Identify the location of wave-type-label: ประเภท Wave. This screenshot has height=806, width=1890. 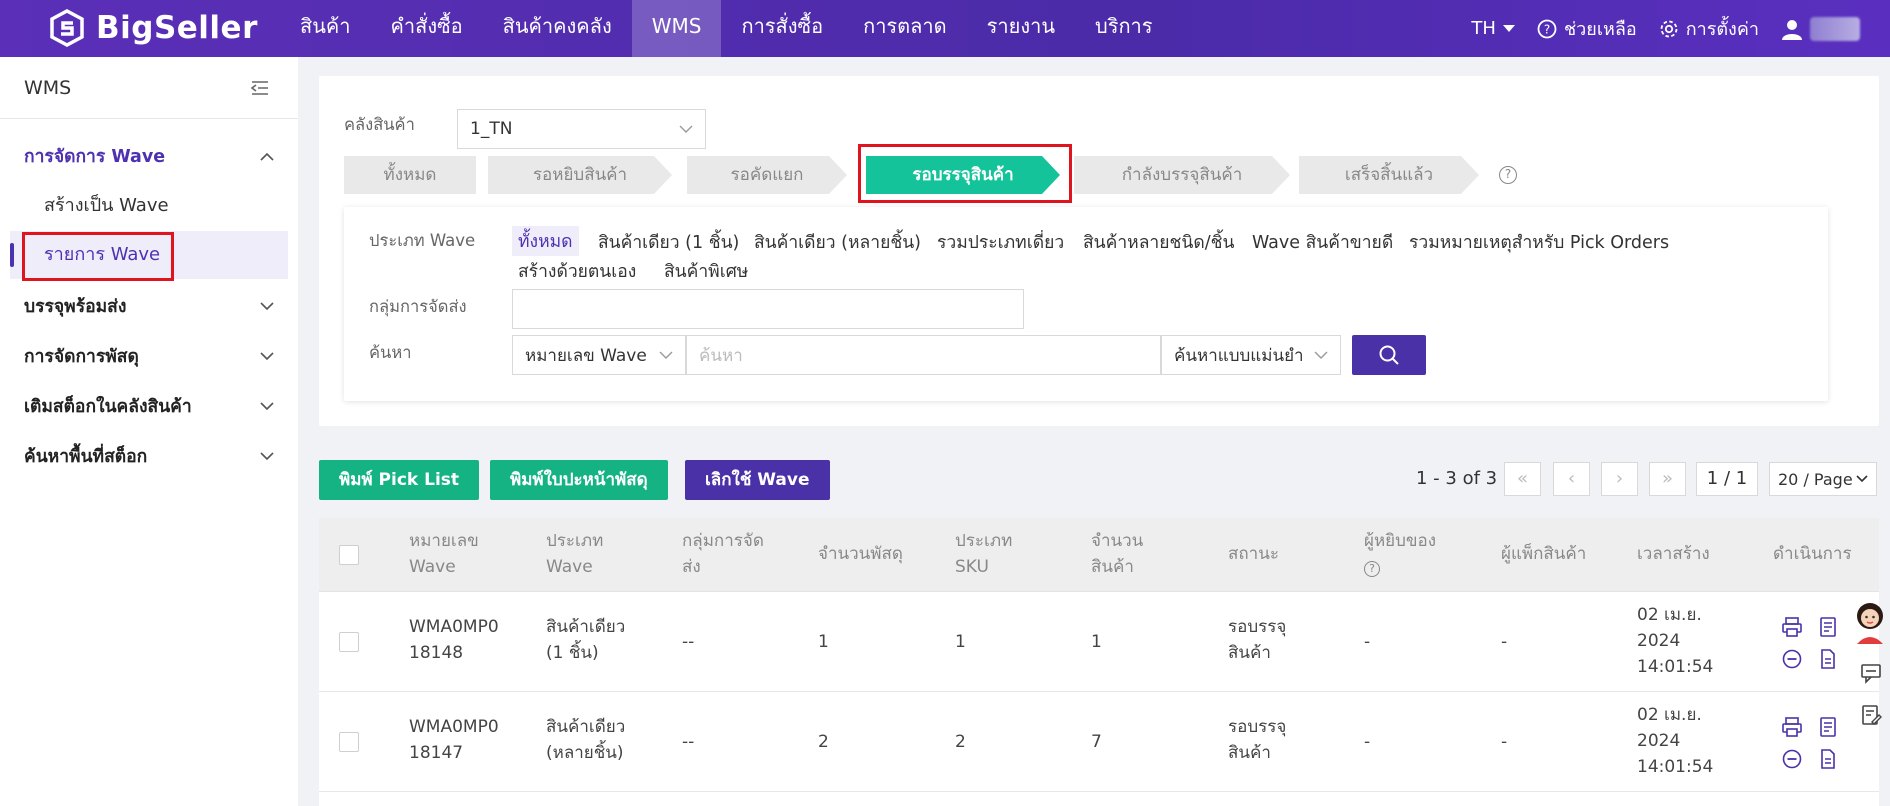
(422, 240).